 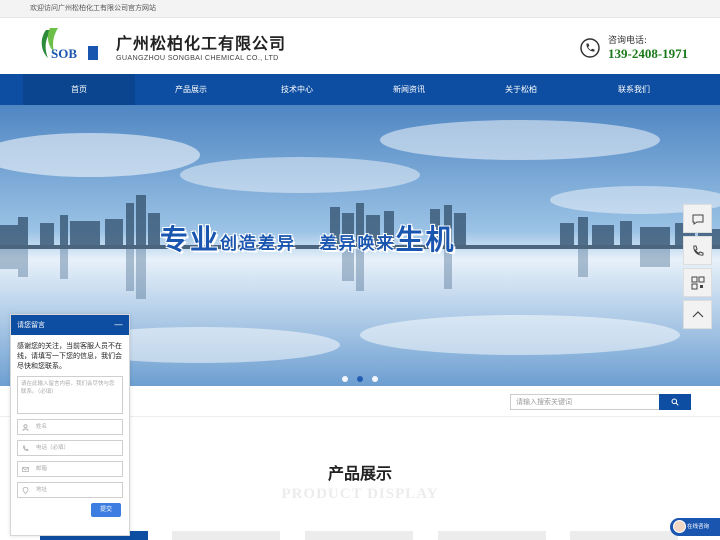 What do you see at coordinates (70, 448) in the screenshot?
I see `phone-field: 电话（必填）` at bounding box center [70, 448].